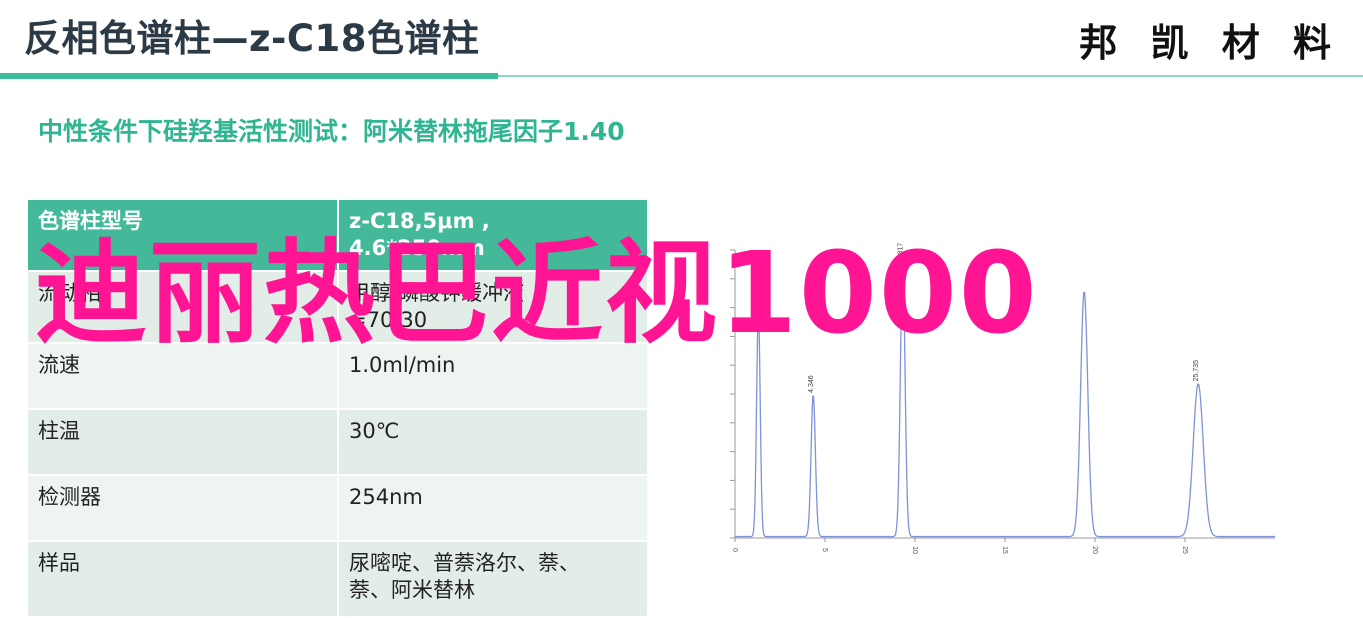 The width and height of the screenshot is (1363, 618). I want to click on table-row: 流动相 甲醇/磷酸钾缓冲液 =70/30, so click(337, 307).